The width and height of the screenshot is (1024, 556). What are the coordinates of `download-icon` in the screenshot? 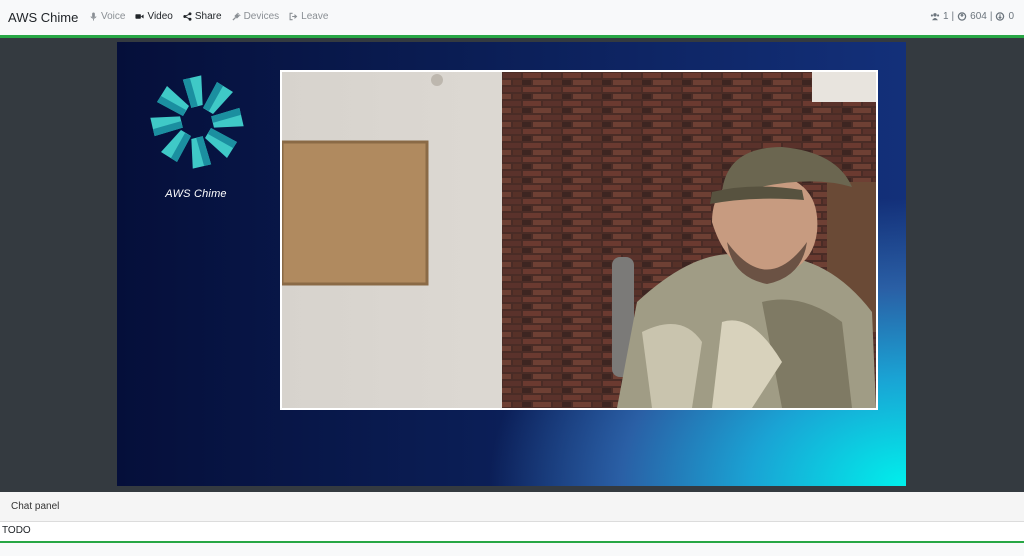 It's located at (1000, 16).